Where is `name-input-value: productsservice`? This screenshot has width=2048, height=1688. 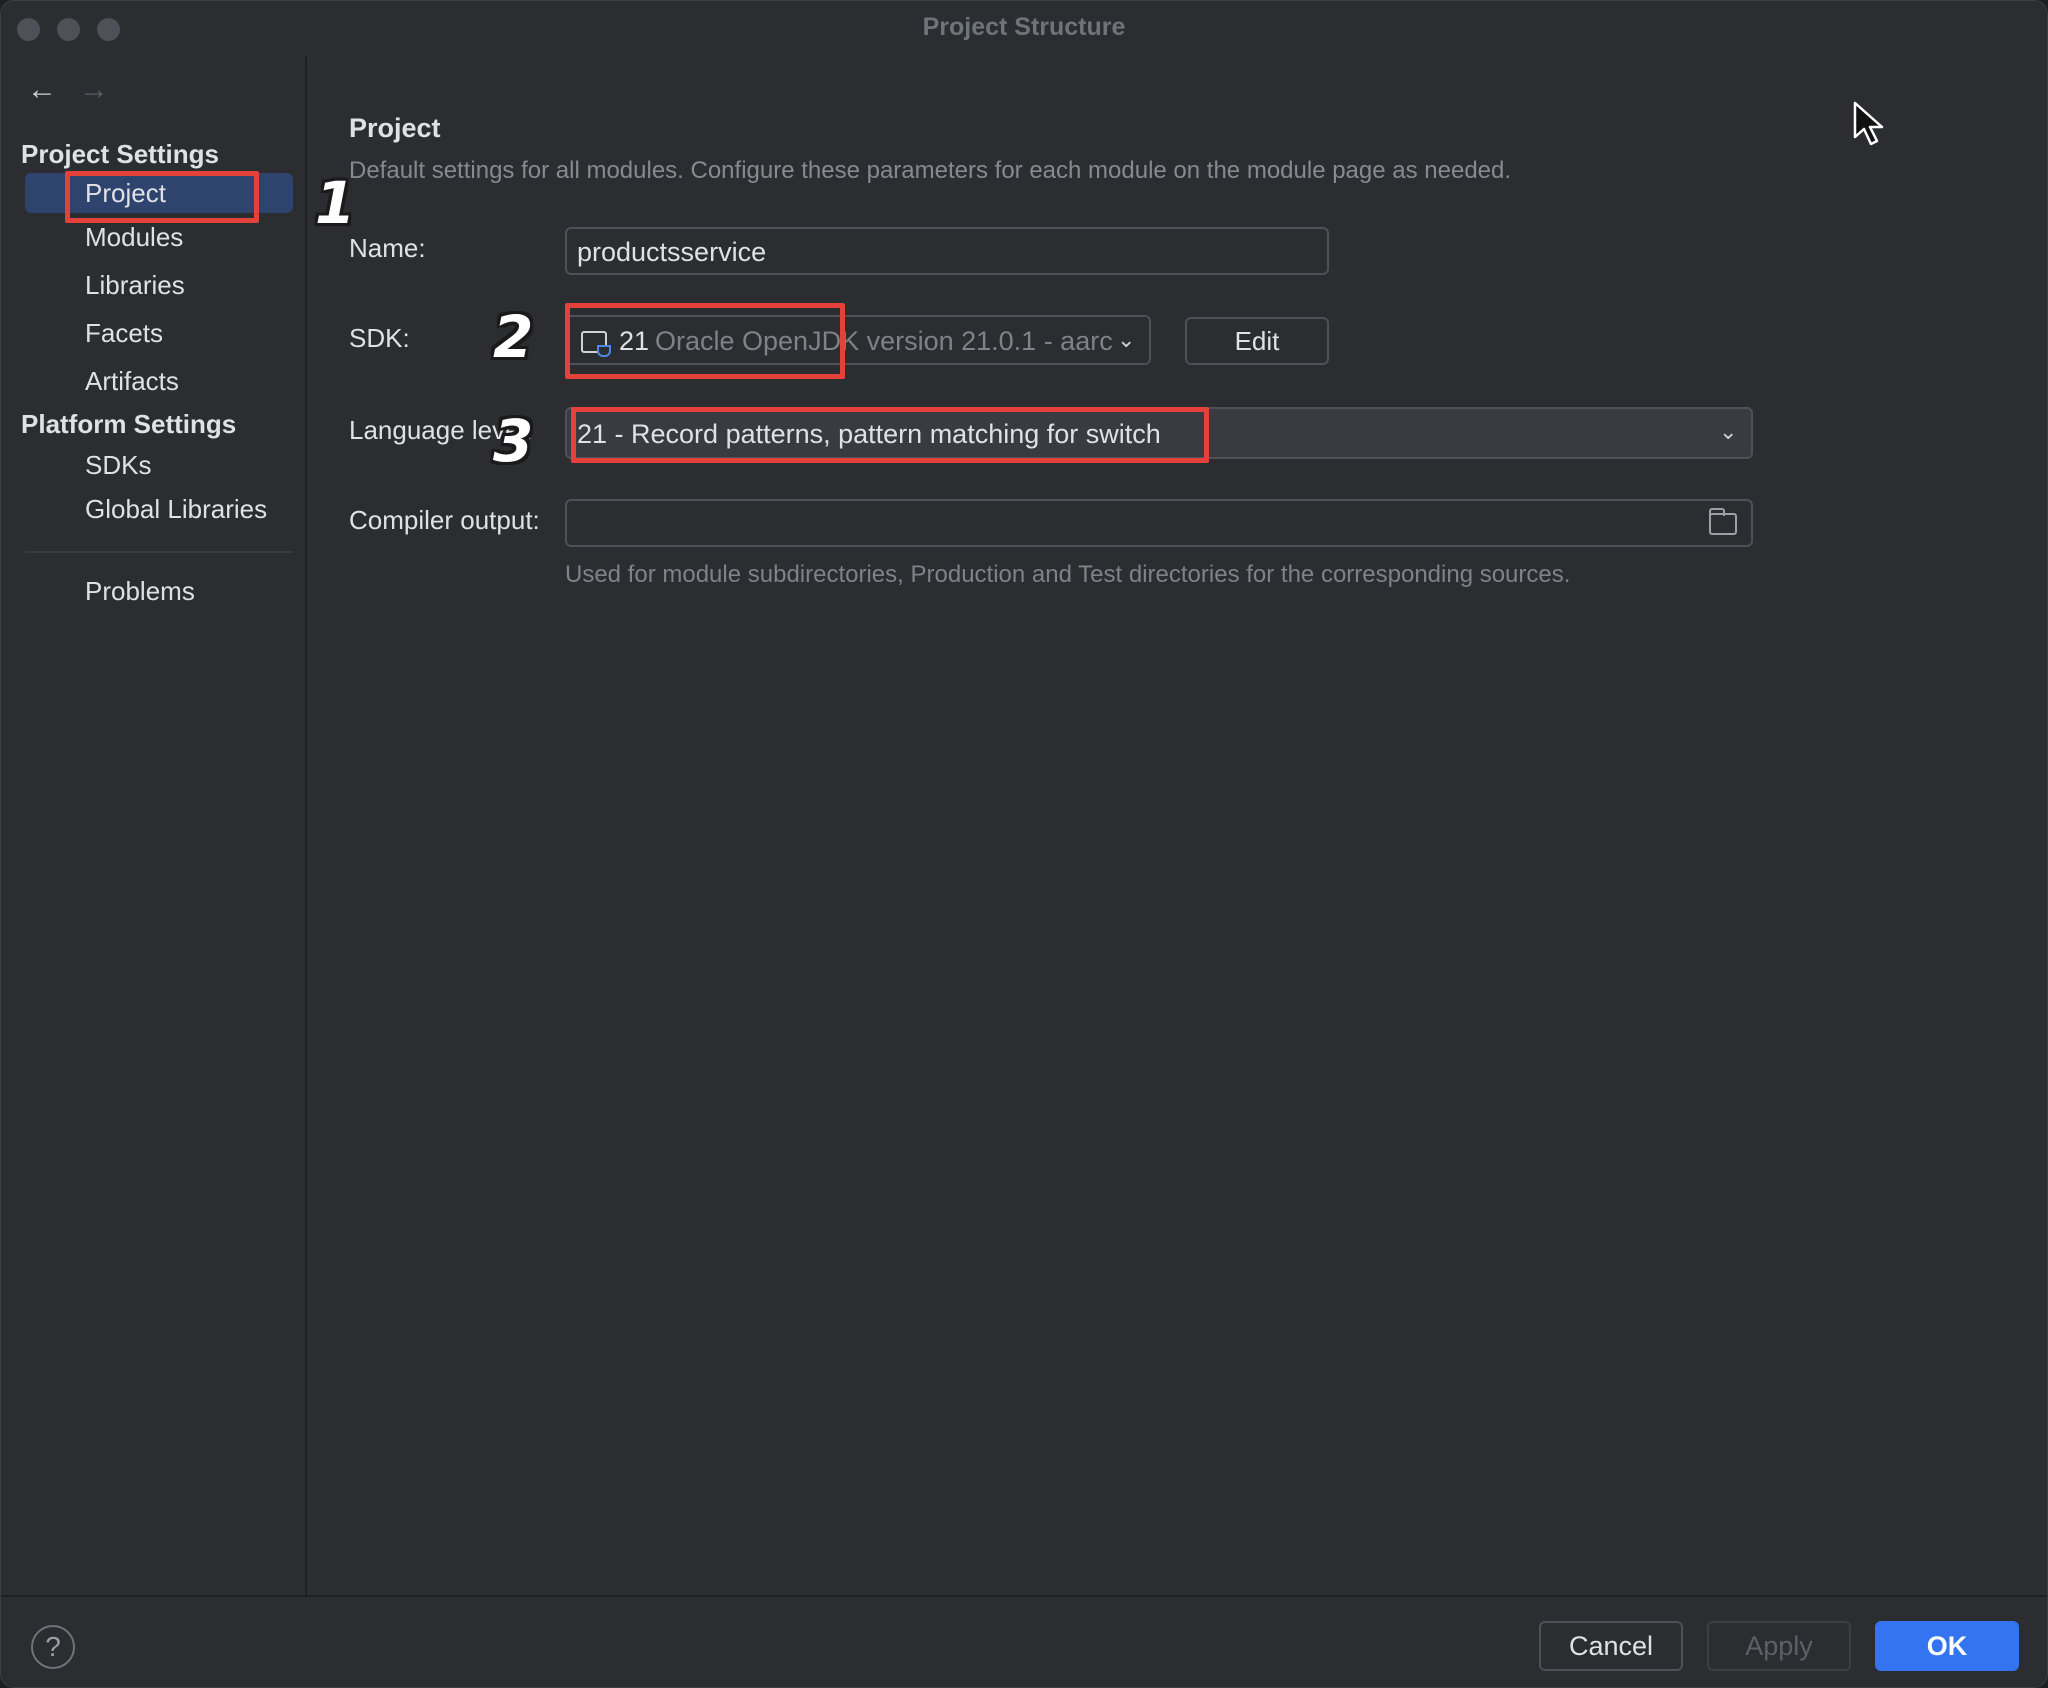 name-input-value: productsservice is located at coordinates (672, 252).